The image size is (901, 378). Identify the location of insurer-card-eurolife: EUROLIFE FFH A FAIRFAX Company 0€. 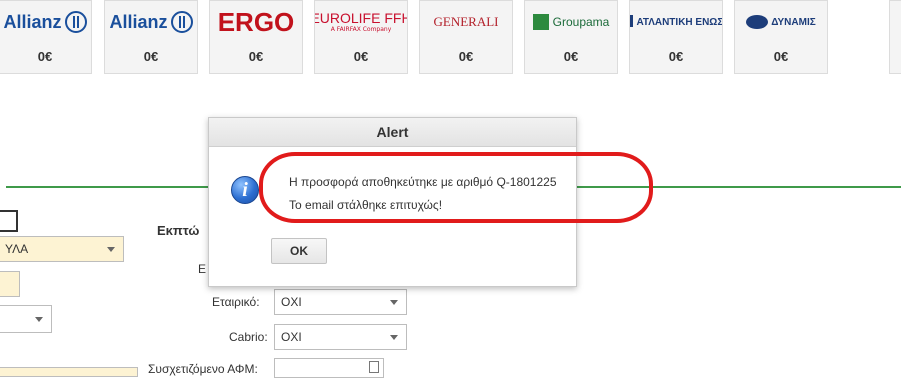
(361, 37).